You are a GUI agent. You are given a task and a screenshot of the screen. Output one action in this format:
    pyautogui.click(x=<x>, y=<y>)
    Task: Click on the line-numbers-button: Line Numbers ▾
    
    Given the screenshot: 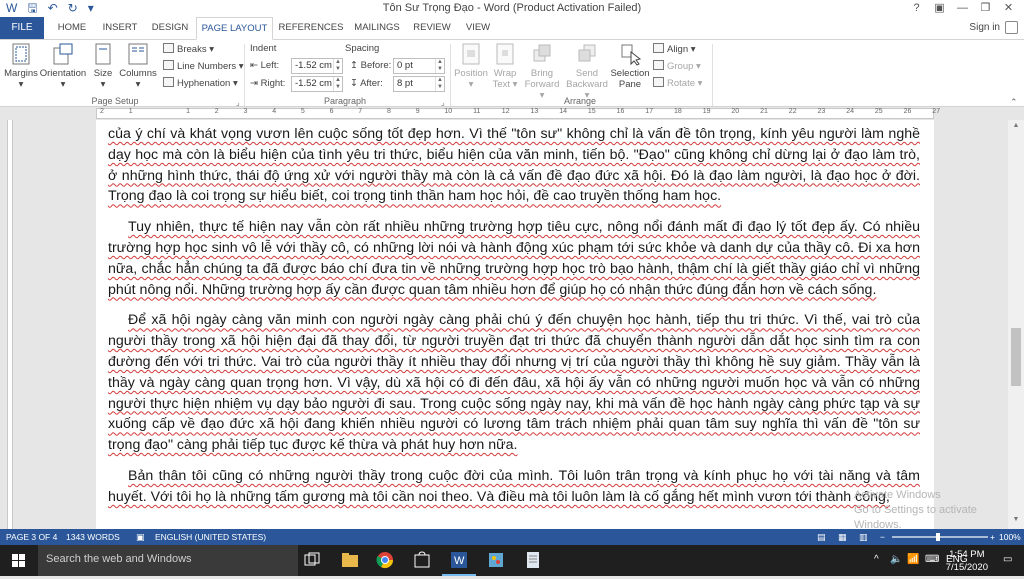 What is the action you would take?
    pyautogui.click(x=203, y=66)
    